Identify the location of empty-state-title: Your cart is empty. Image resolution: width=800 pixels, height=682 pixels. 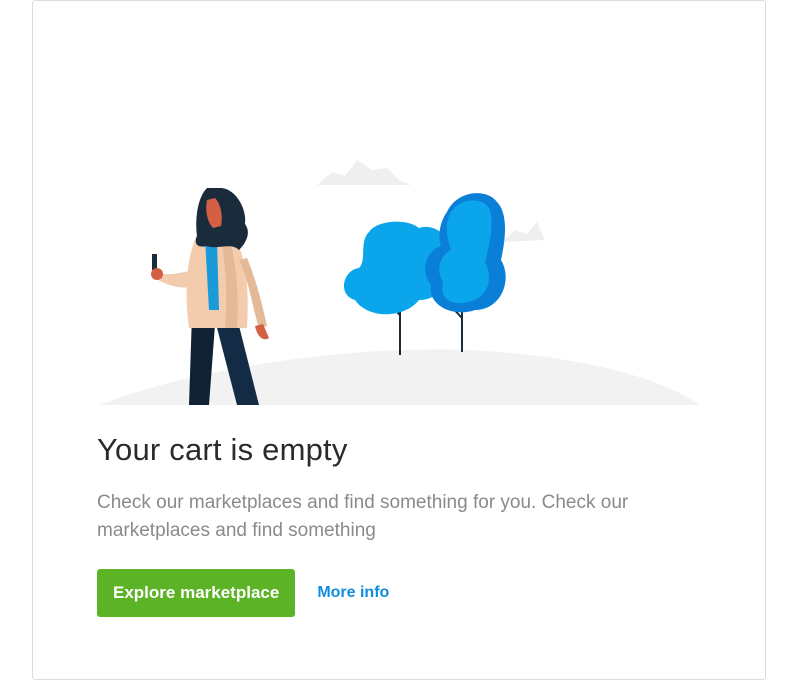
(222, 449).